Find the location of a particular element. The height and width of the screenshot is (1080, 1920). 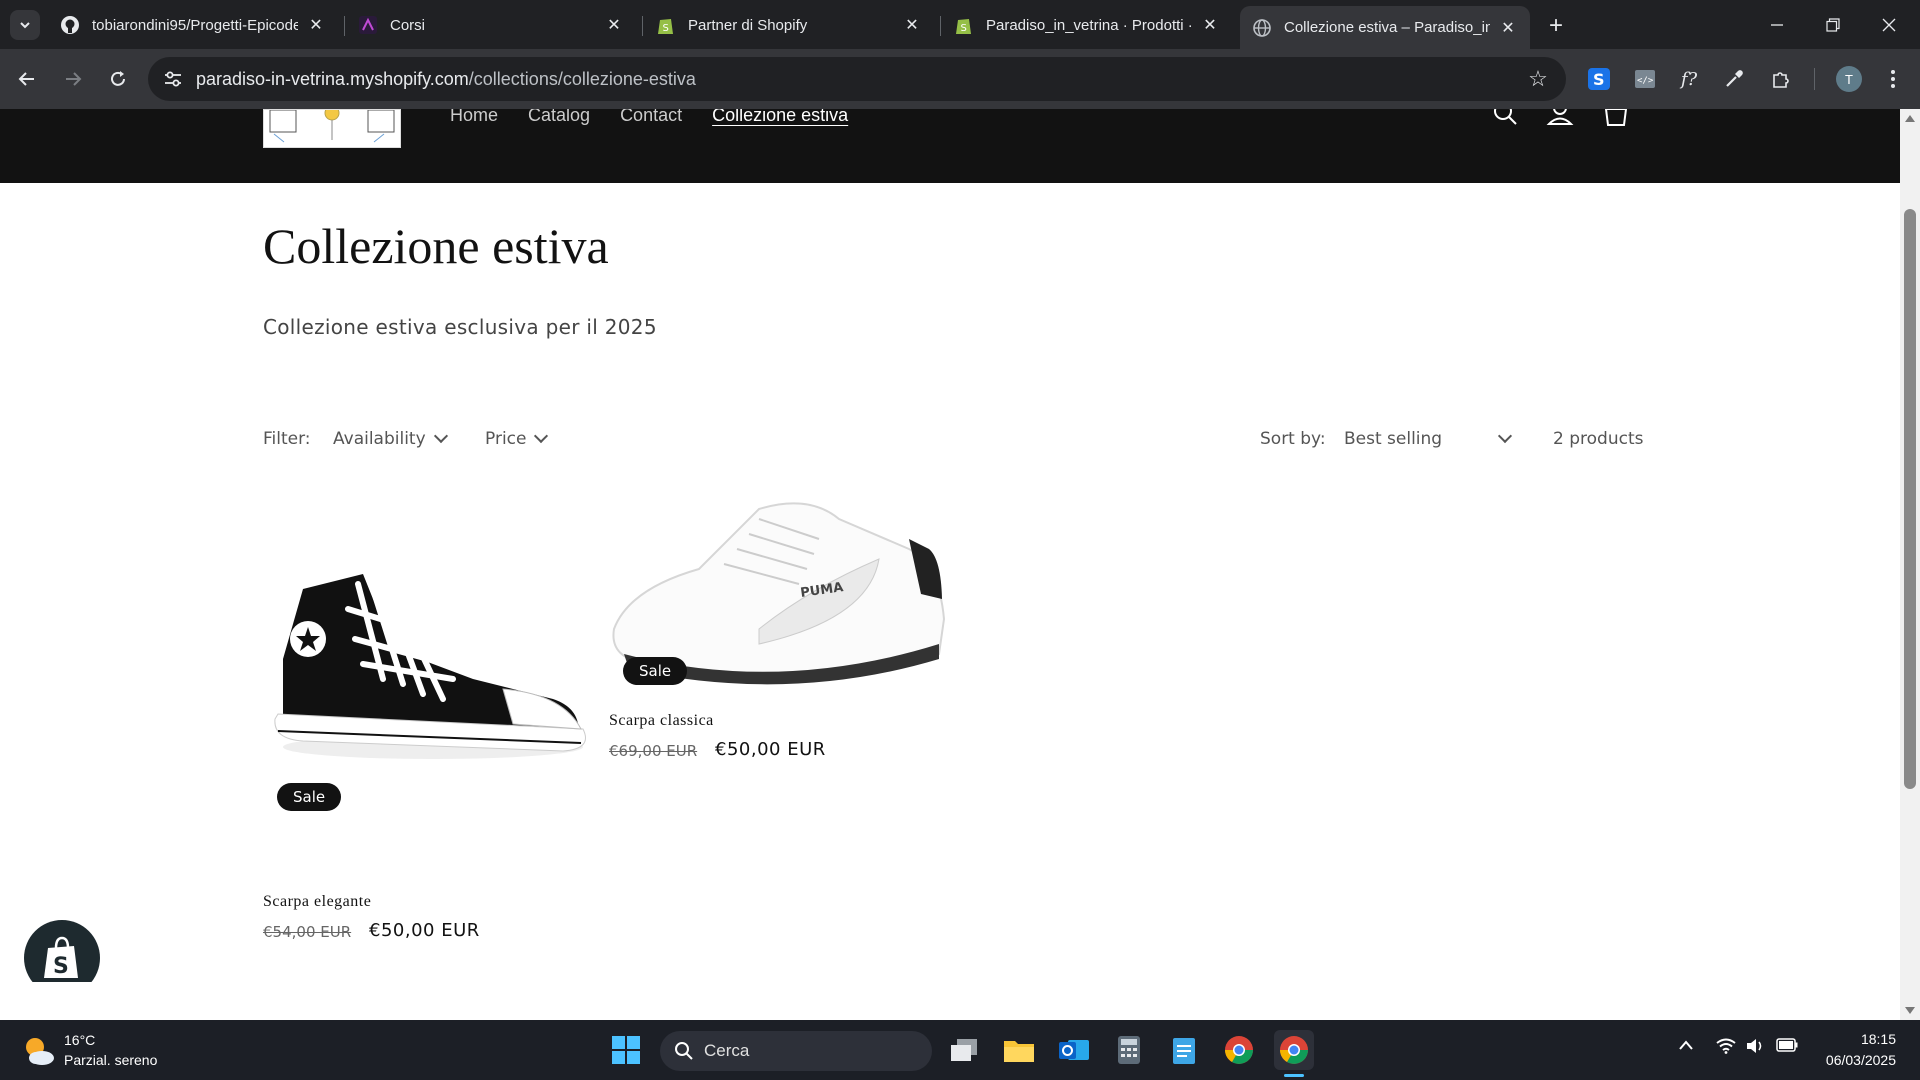

task-view-button is located at coordinates (964, 1050).